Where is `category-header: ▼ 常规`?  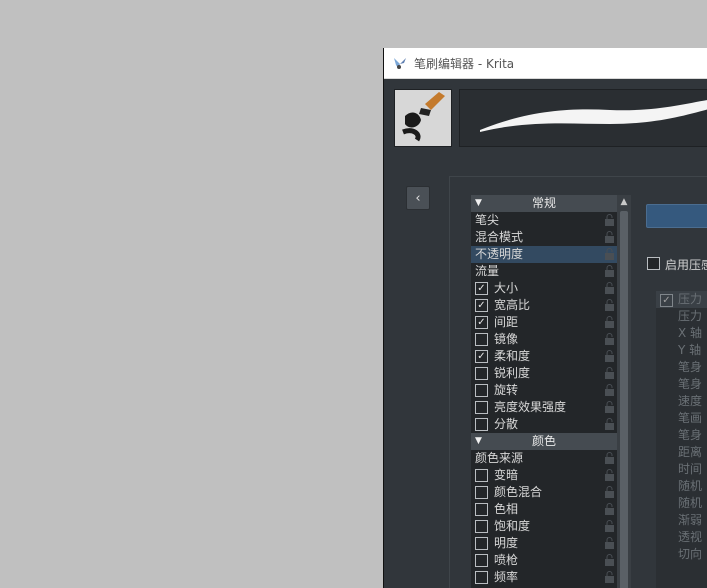 category-header: ▼ 常规 is located at coordinates (544, 203).